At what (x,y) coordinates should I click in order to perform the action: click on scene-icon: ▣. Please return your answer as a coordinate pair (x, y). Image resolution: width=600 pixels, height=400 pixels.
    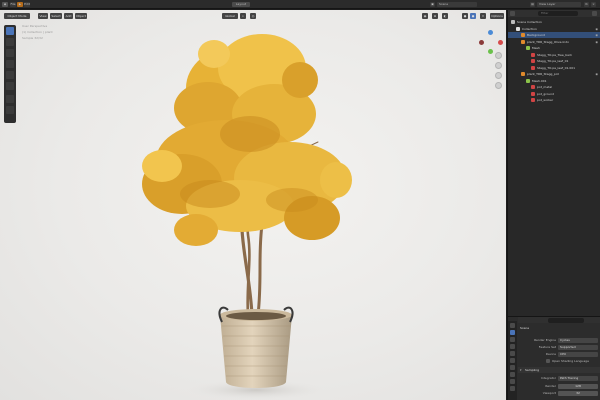
    Looking at the image, I should click on (432, 4).